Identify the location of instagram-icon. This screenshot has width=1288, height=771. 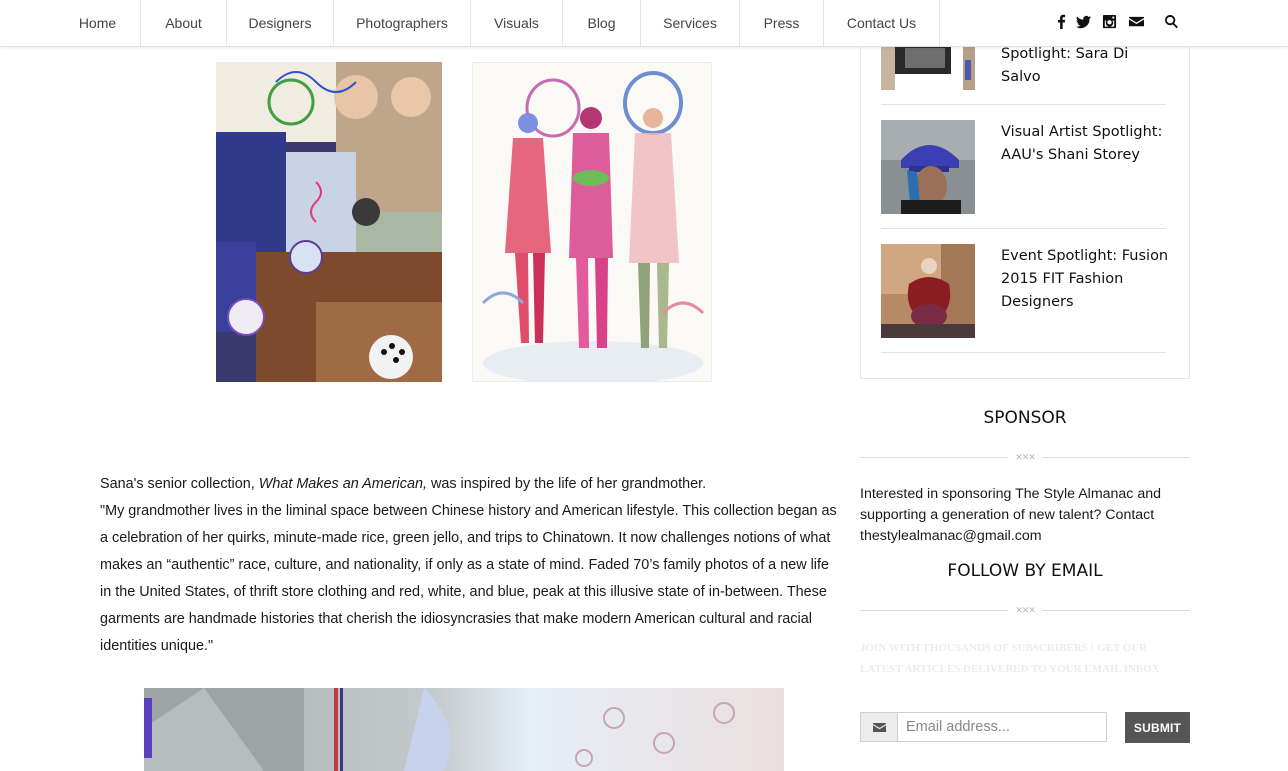
(1111, 23).